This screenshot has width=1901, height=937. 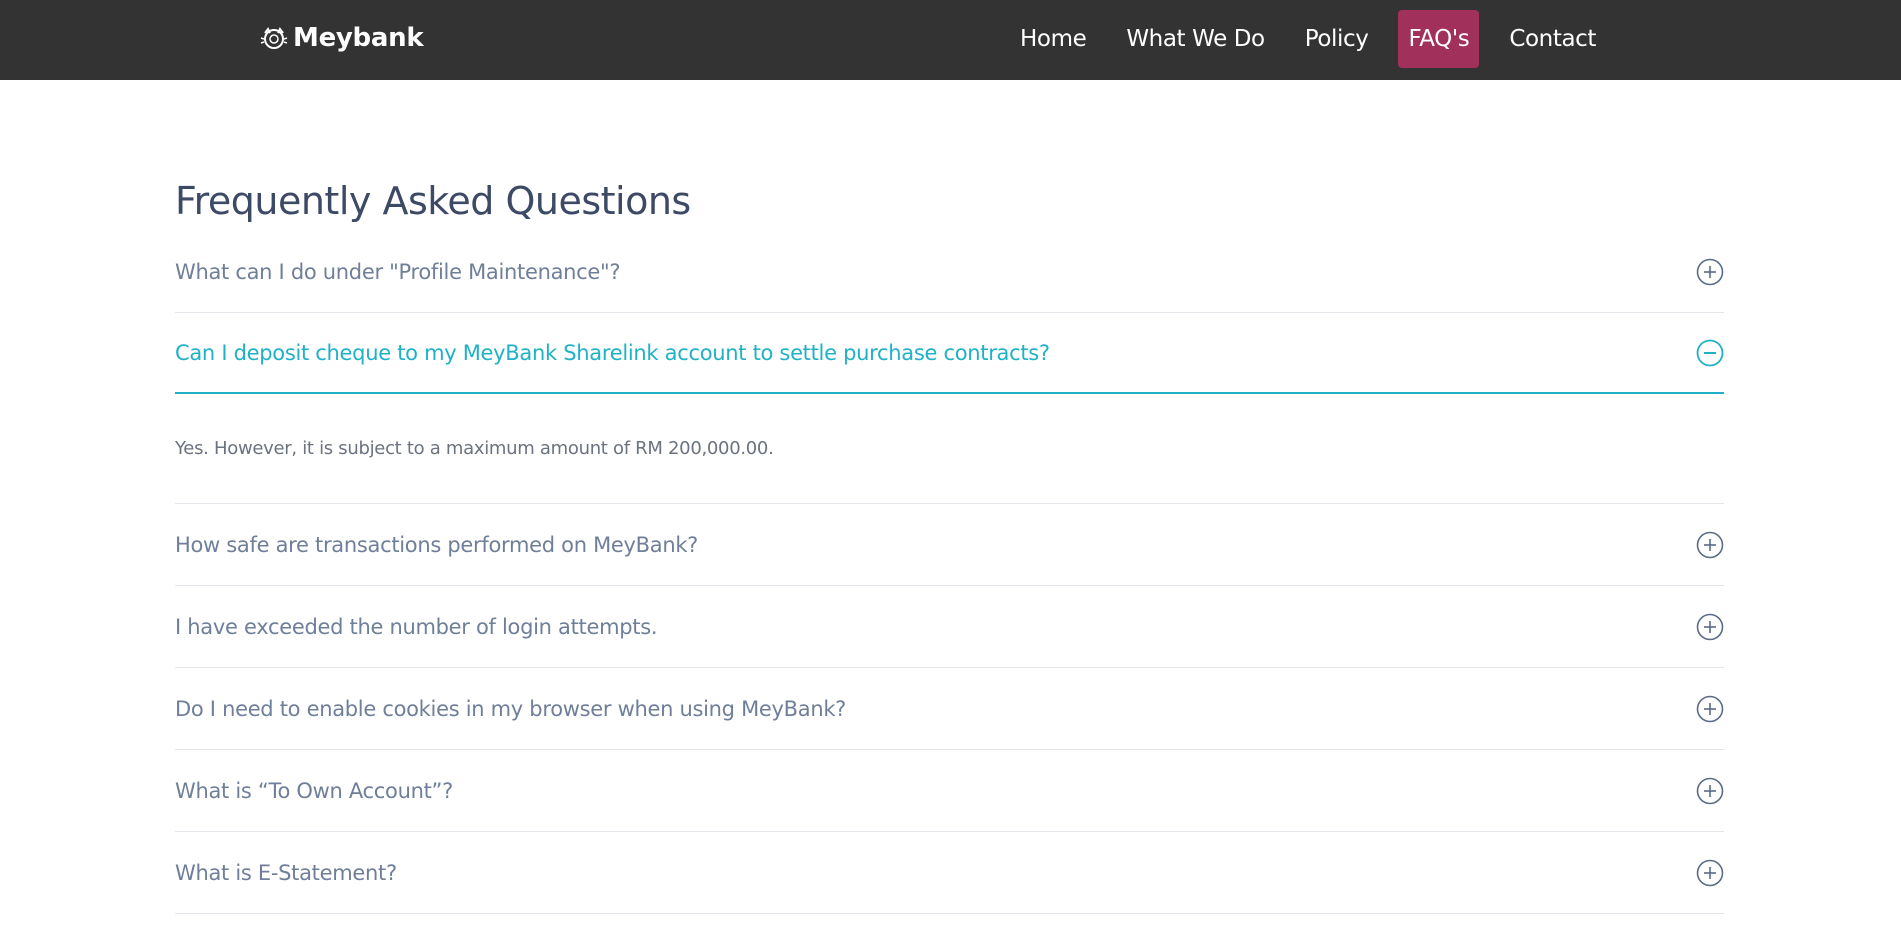 I want to click on faq-item: What is “To Own Account”?, so click(x=949, y=791).